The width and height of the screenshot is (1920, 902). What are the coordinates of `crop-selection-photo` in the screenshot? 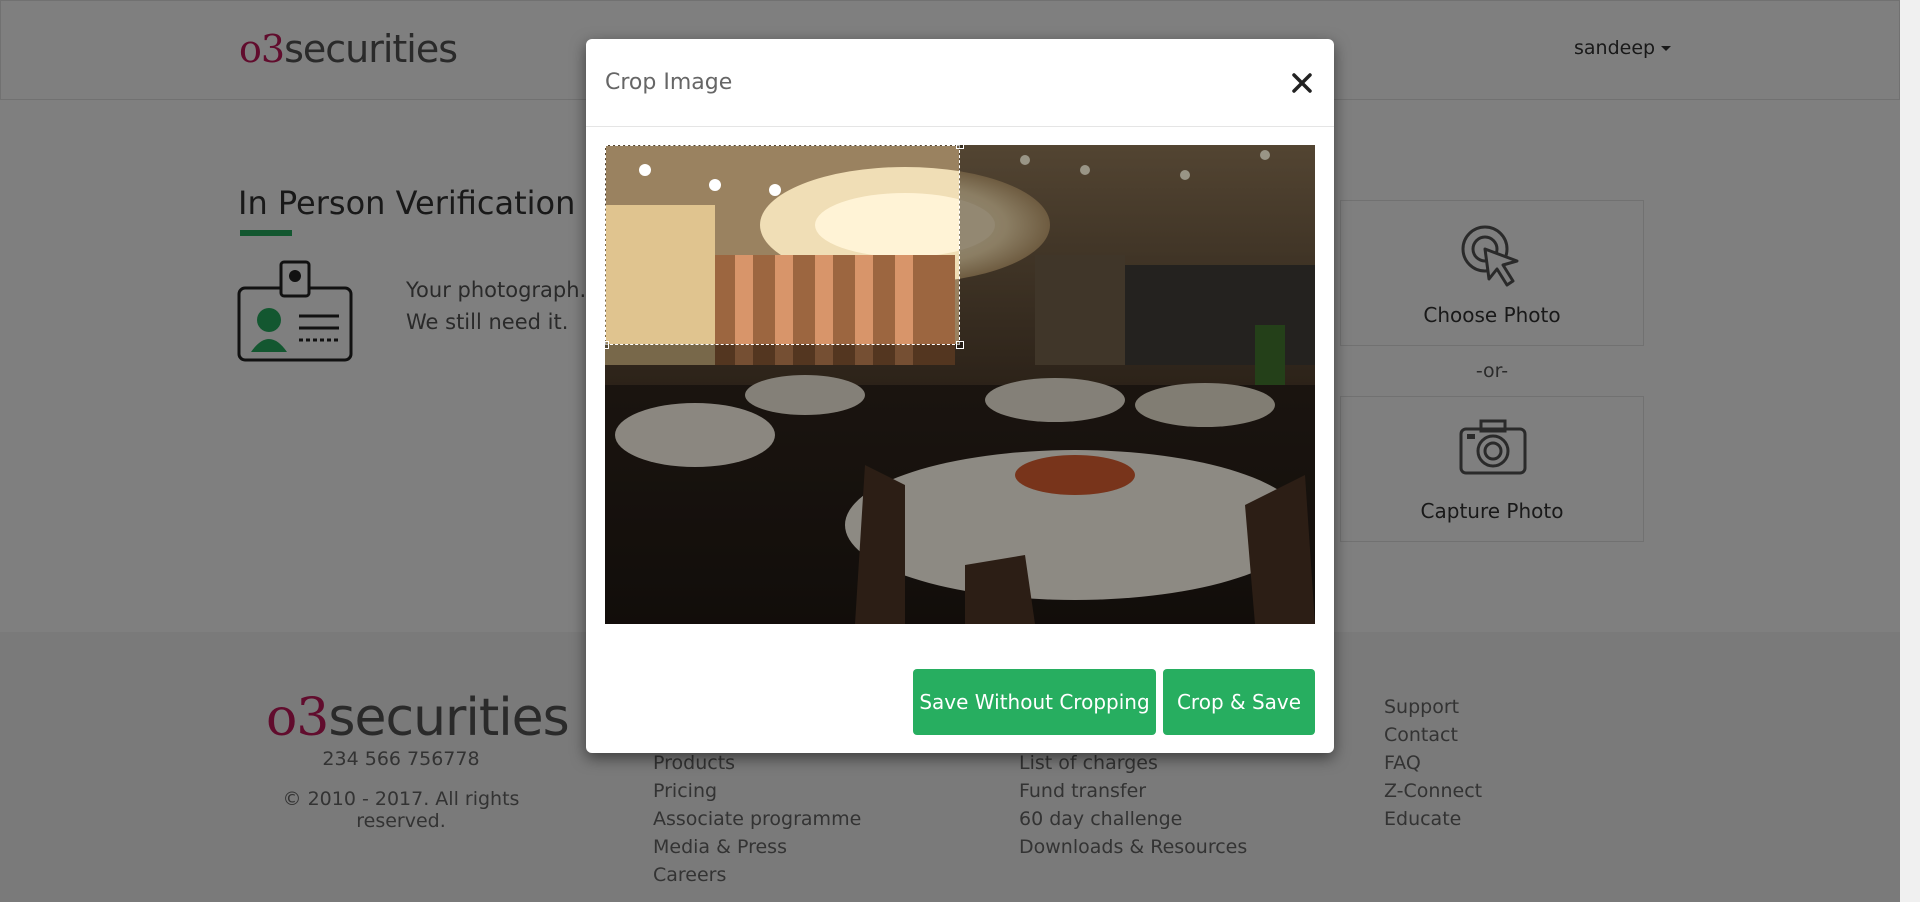 It's located at (782, 245).